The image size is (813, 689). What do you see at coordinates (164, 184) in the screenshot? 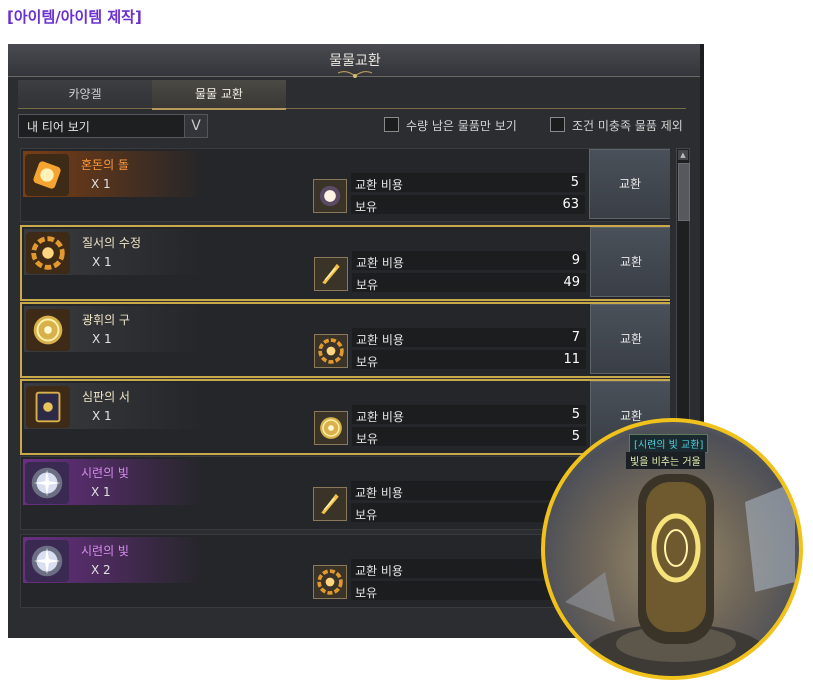
I see `reward-item: 혼돈의 돌 X 1` at bounding box center [164, 184].